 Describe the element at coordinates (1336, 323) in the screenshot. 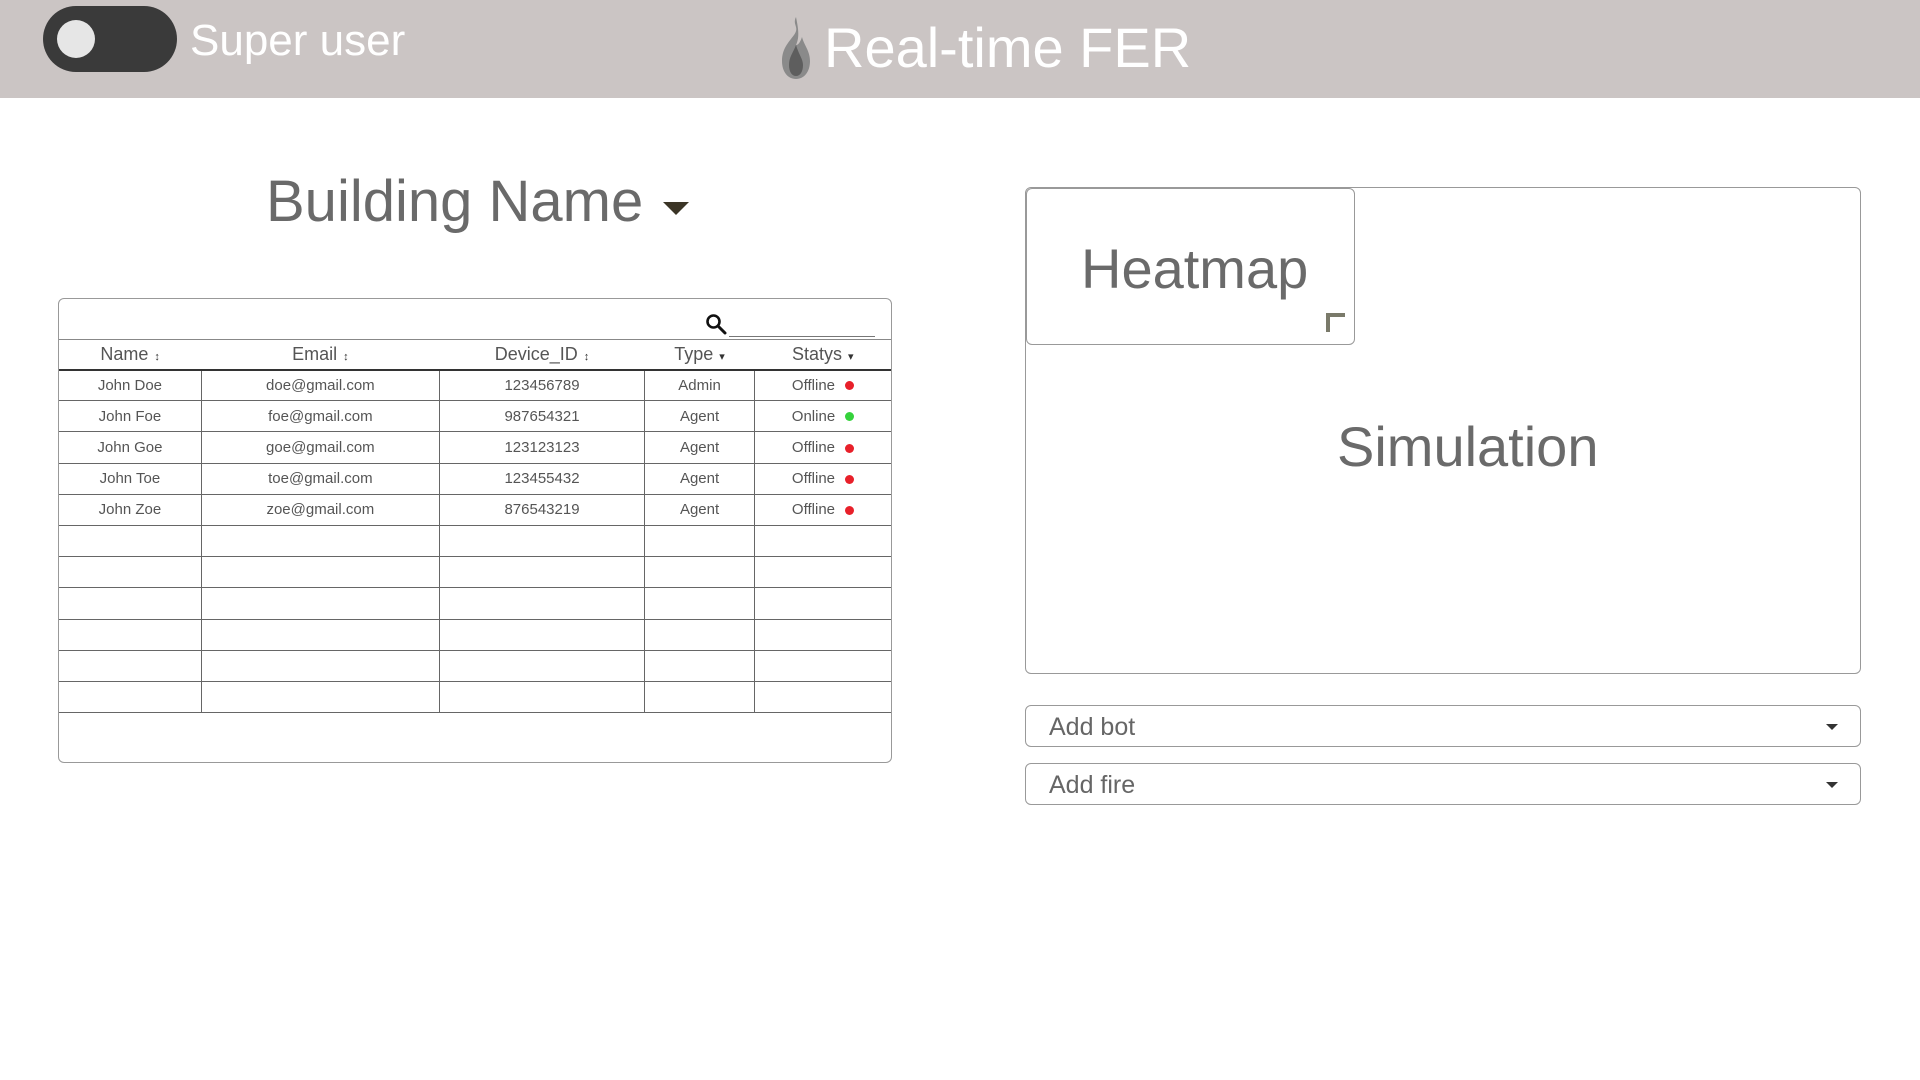

I see `expand-icon` at that location.